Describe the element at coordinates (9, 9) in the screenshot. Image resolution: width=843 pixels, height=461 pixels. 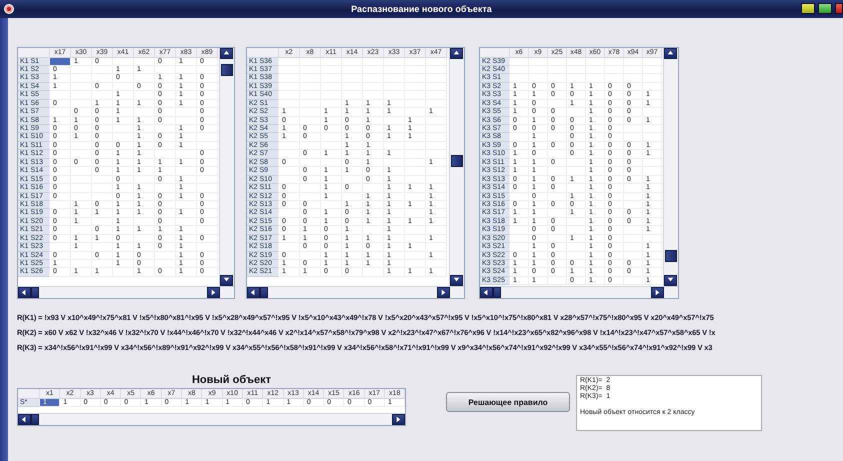
I see `app-icon` at that location.